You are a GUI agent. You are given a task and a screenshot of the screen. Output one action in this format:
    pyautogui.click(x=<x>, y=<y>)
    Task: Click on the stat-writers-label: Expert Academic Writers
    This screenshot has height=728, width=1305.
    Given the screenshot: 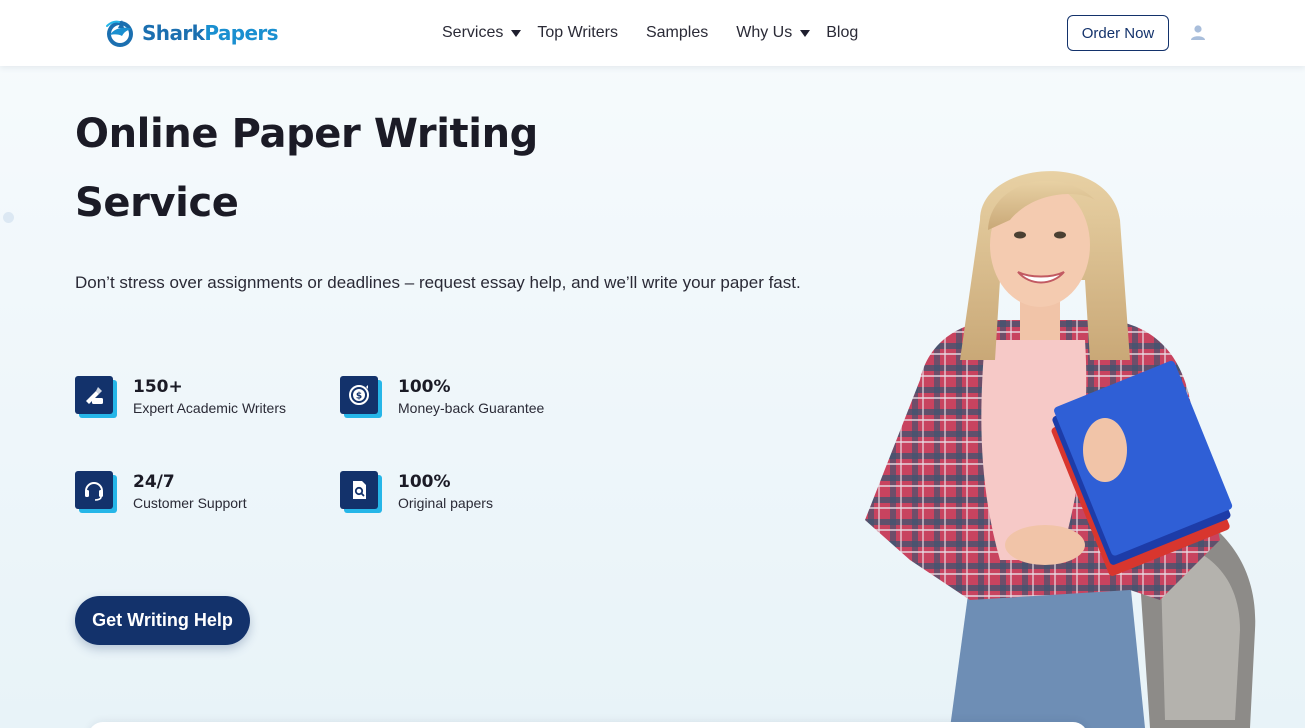 What is the action you would take?
    pyautogui.click(x=210, y=408)
    